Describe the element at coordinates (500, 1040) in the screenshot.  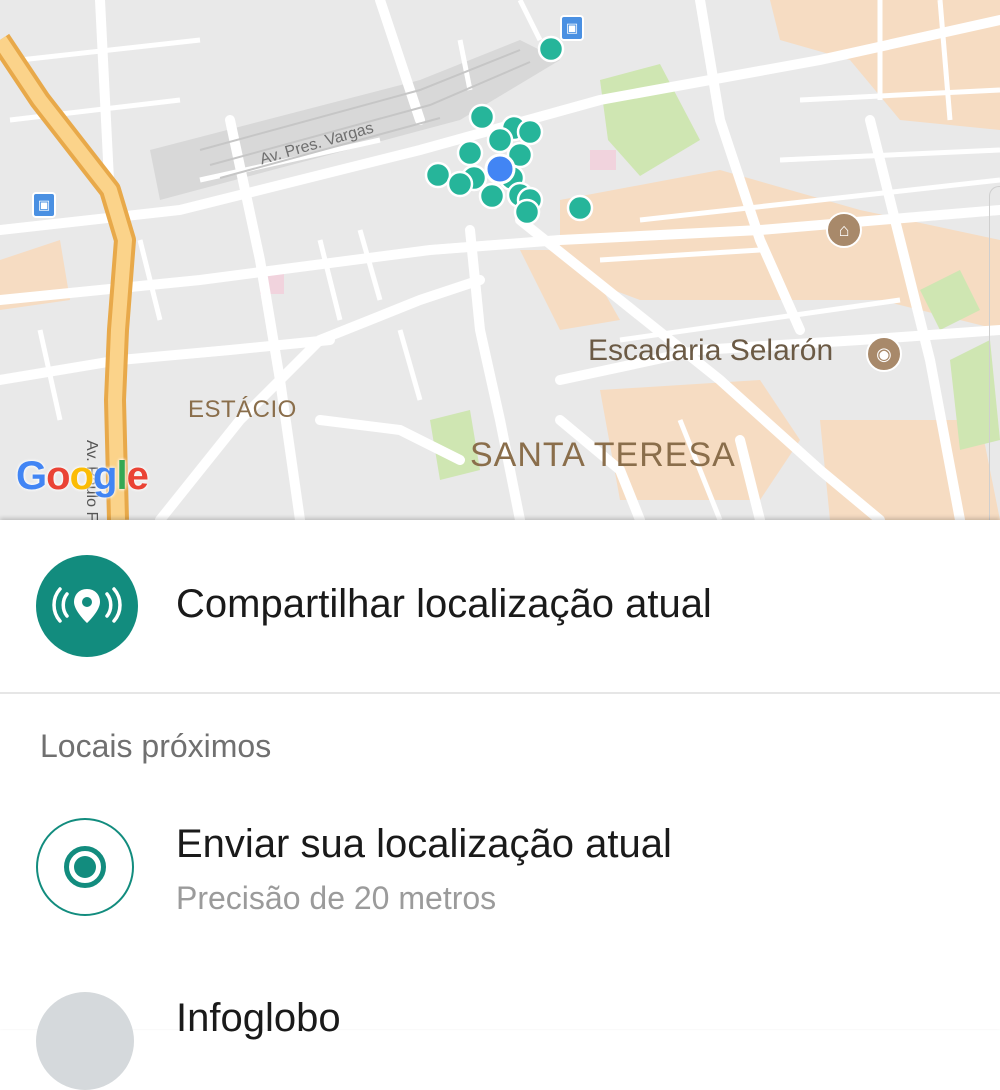
I see `place-list-item: Infoglobo` at that location.